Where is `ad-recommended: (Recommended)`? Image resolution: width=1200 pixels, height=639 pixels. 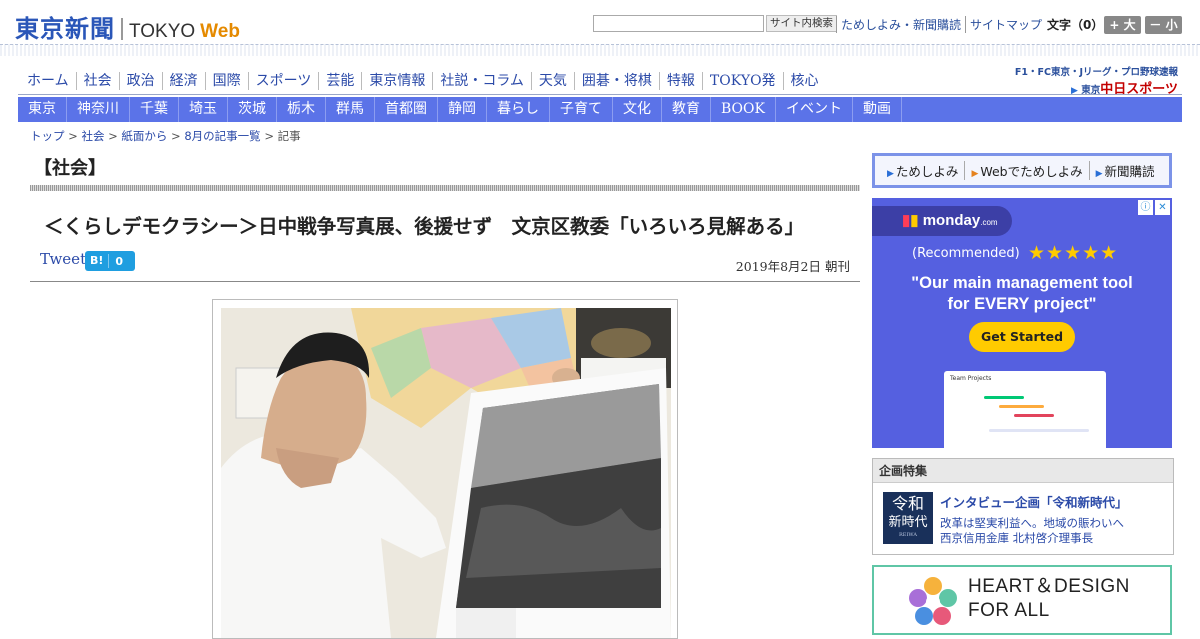 ad-recommended: (Recommended) is located at coordinates (966, 253).